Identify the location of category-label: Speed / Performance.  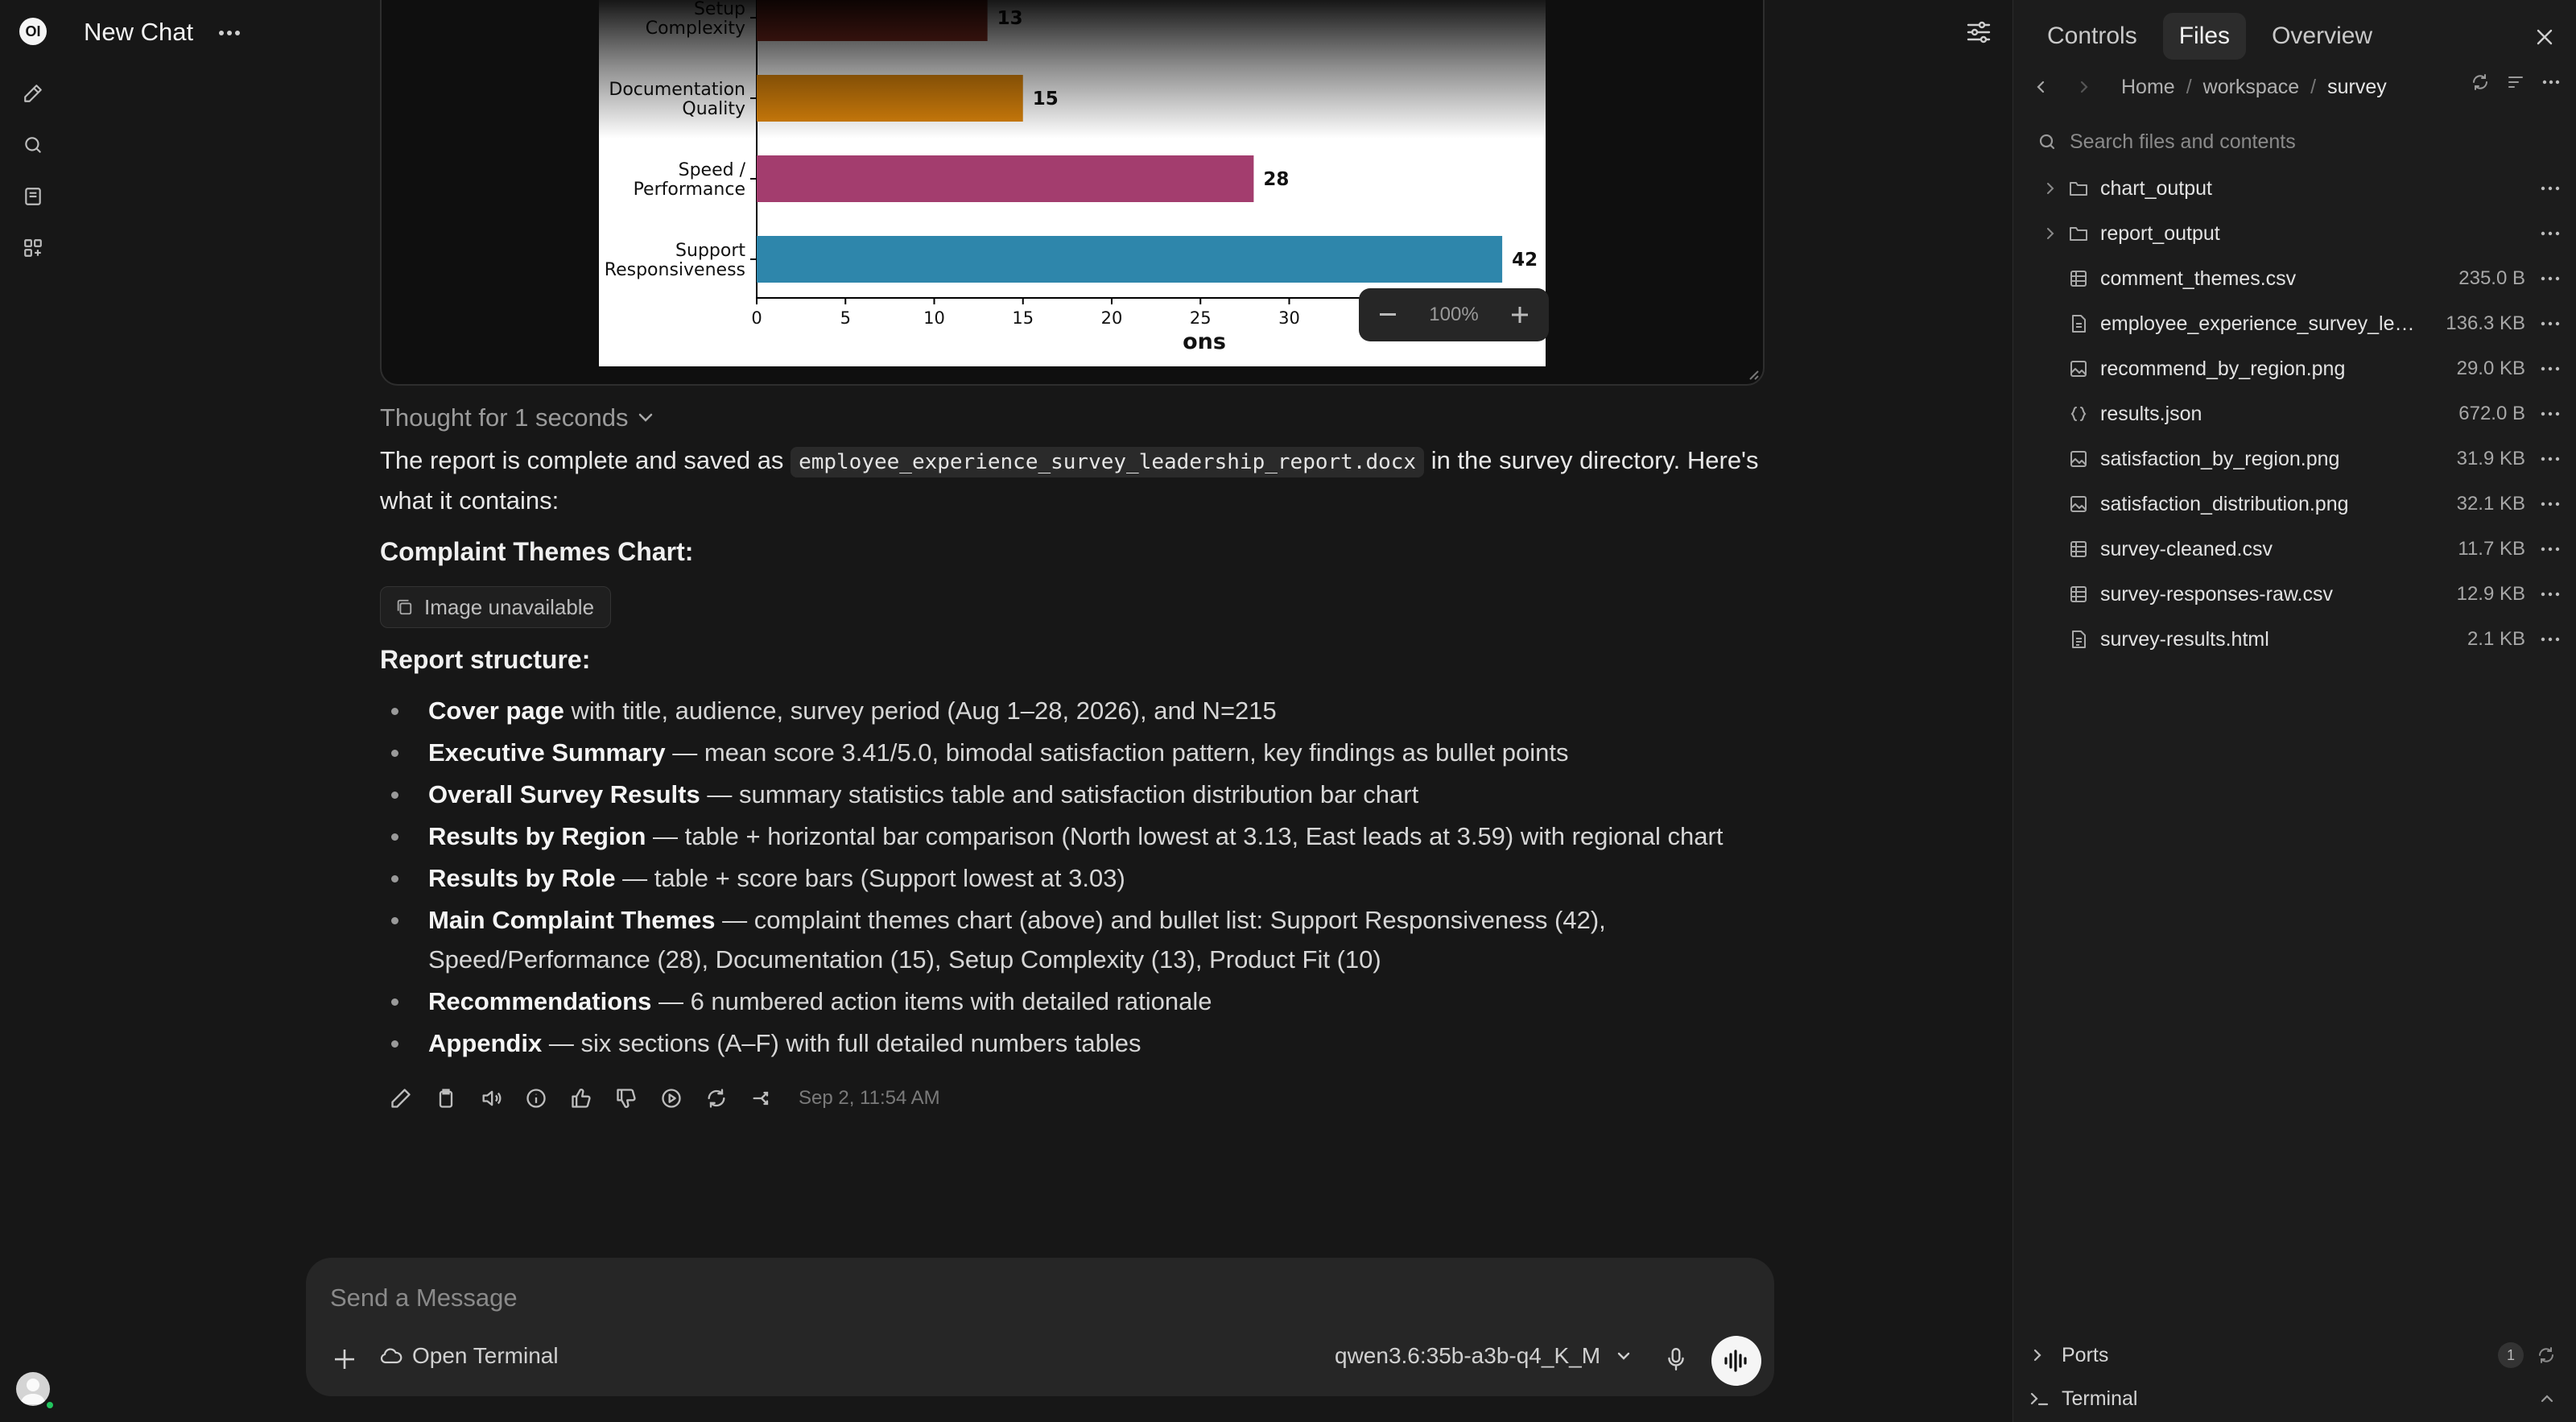
(690, 180).